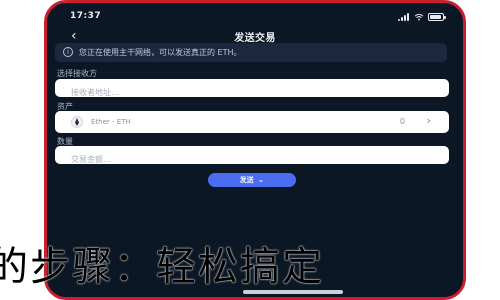 The width and height of the screenshot is (500, 300). Describe the element at coordinates (445, 17) in the screenshot. I see `battery-tip` at that location.